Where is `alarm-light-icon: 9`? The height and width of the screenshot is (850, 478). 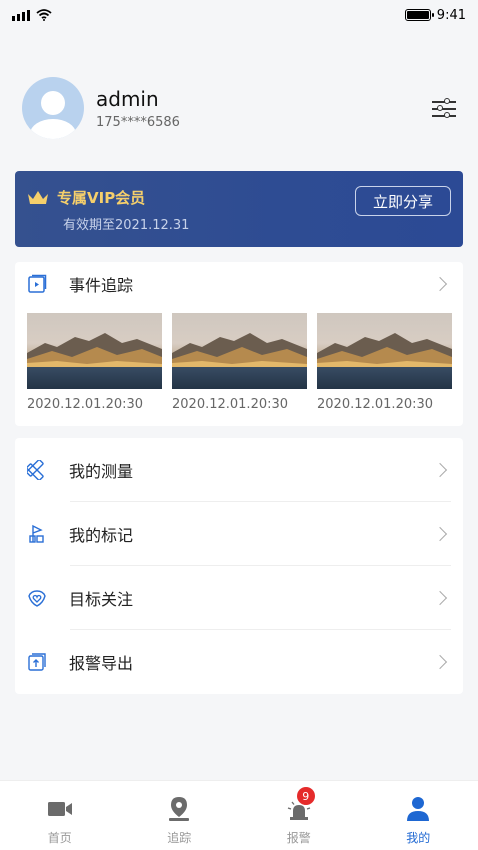
alarm-light-icon: 9 is located at coordinates (300, 805).